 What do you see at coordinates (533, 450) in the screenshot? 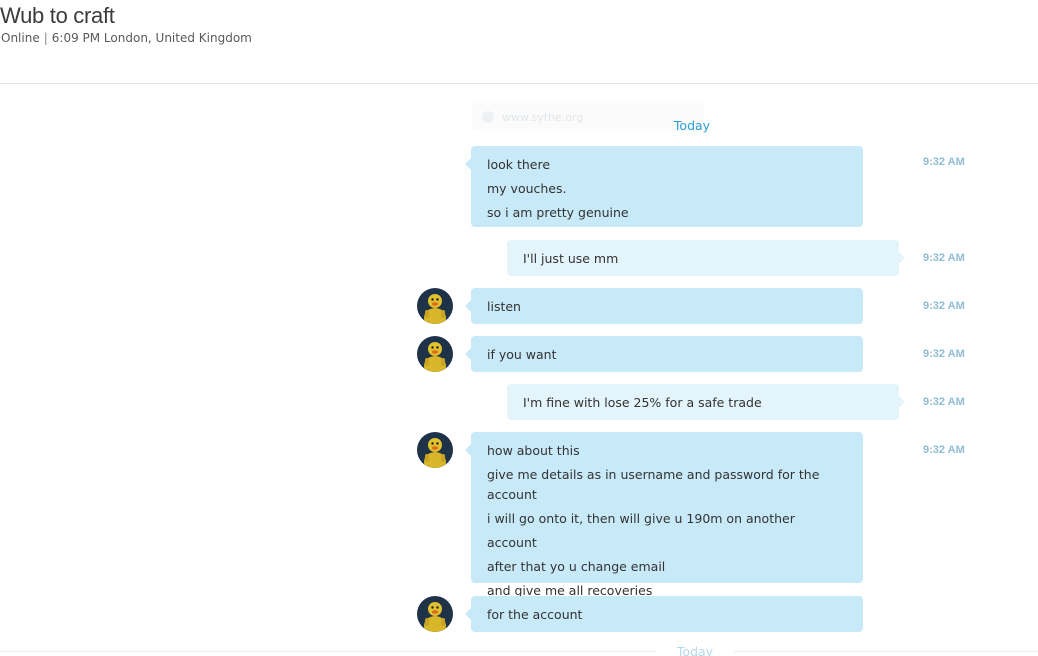
I see `message-text: how about this` at bounding box center [533, 450].